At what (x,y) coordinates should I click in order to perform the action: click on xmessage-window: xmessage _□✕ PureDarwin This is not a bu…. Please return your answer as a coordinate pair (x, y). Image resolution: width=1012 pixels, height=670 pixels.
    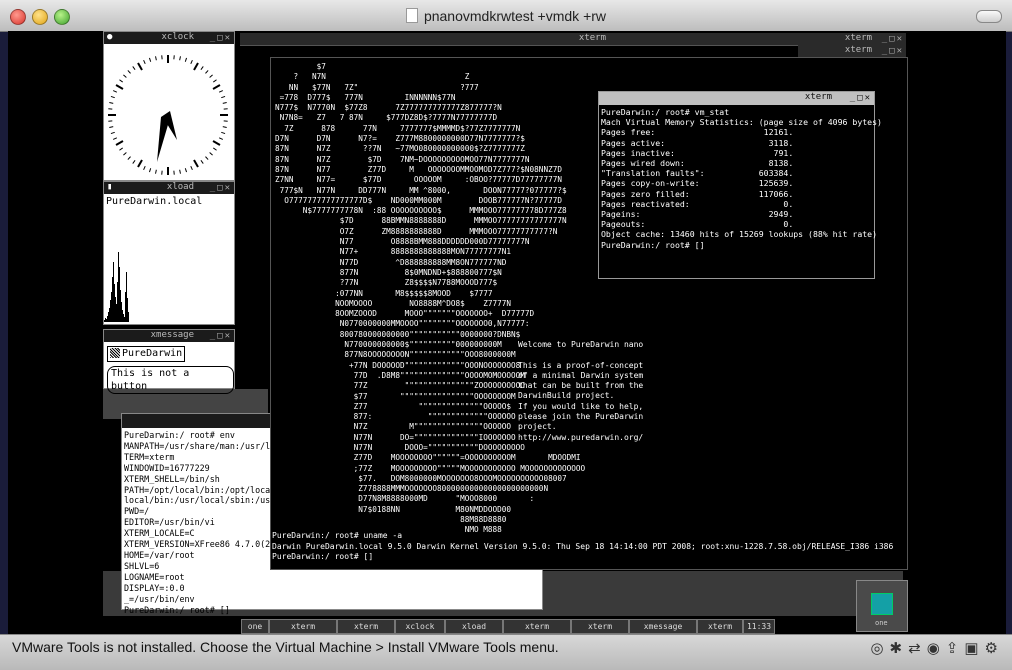
    Looking at the image, I should click on (169, 359).